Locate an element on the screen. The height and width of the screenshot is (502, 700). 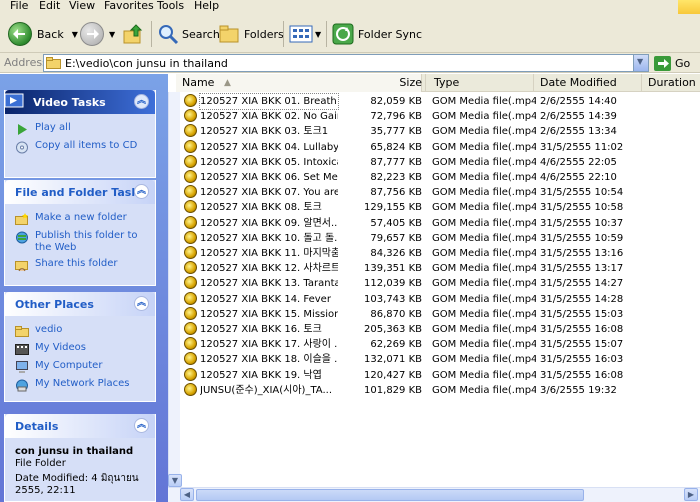
other-place-my-videos: My Videos is located at coordinates (80, 349).